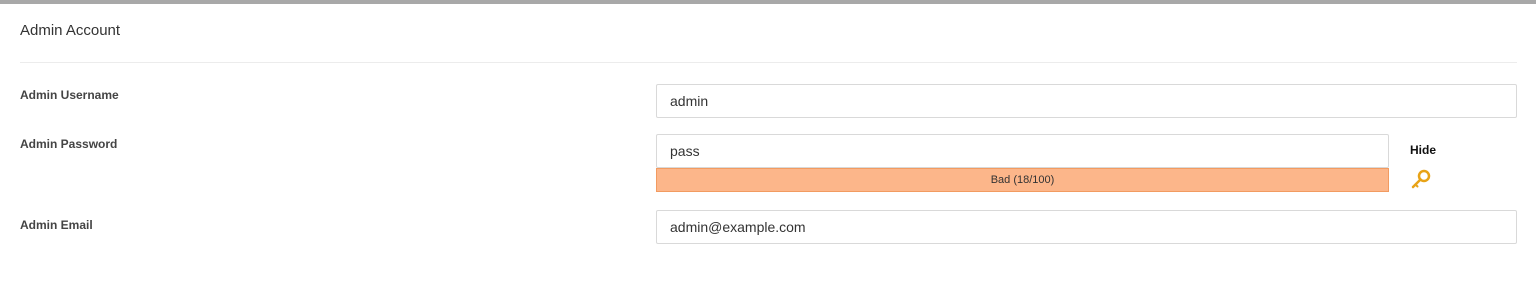 Image resolution: width=1536 pixels, height=281 pixels. I want to click on admin-password-input: pass, so click(1022, 151).